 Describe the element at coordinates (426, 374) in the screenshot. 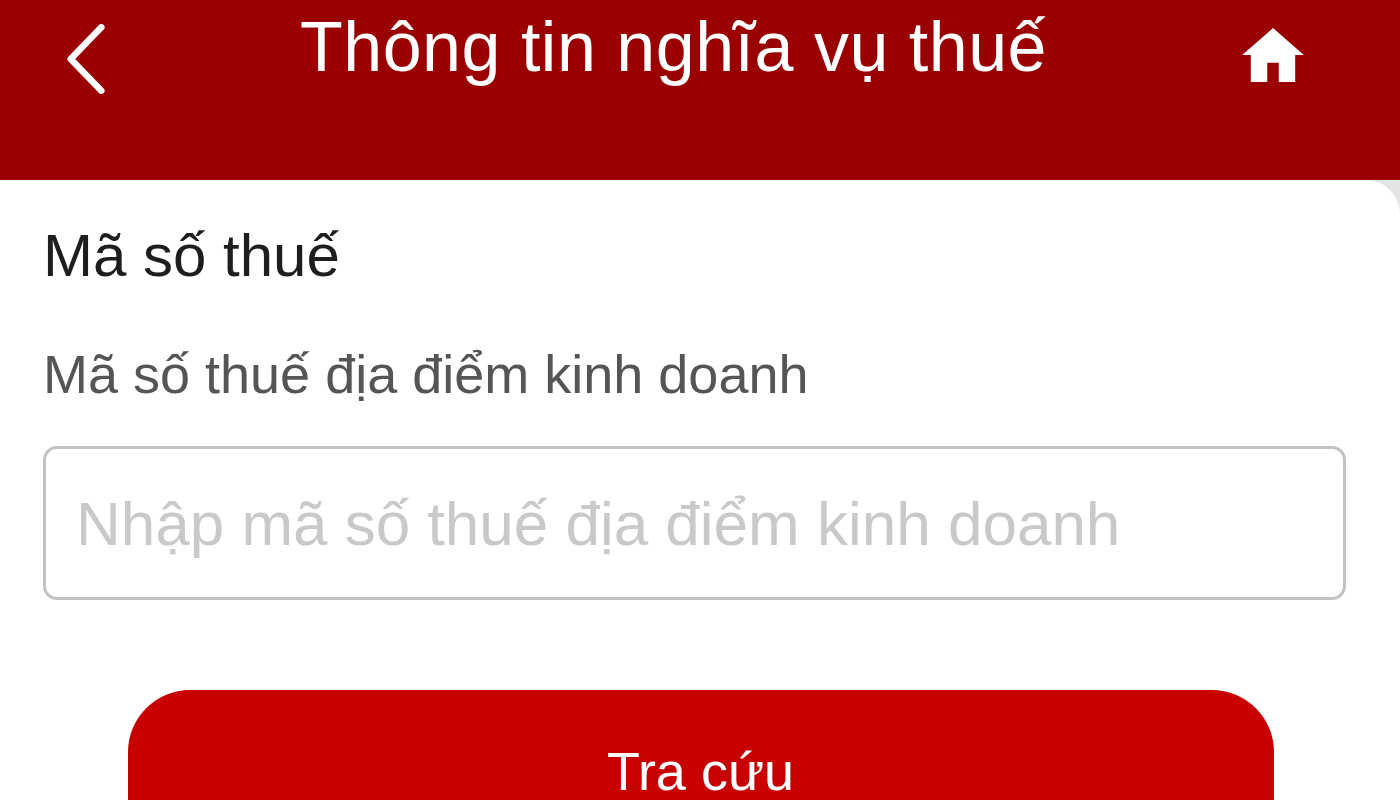

I see `field-label: Mã số thuế địa điểm kinh doanh` at that location.